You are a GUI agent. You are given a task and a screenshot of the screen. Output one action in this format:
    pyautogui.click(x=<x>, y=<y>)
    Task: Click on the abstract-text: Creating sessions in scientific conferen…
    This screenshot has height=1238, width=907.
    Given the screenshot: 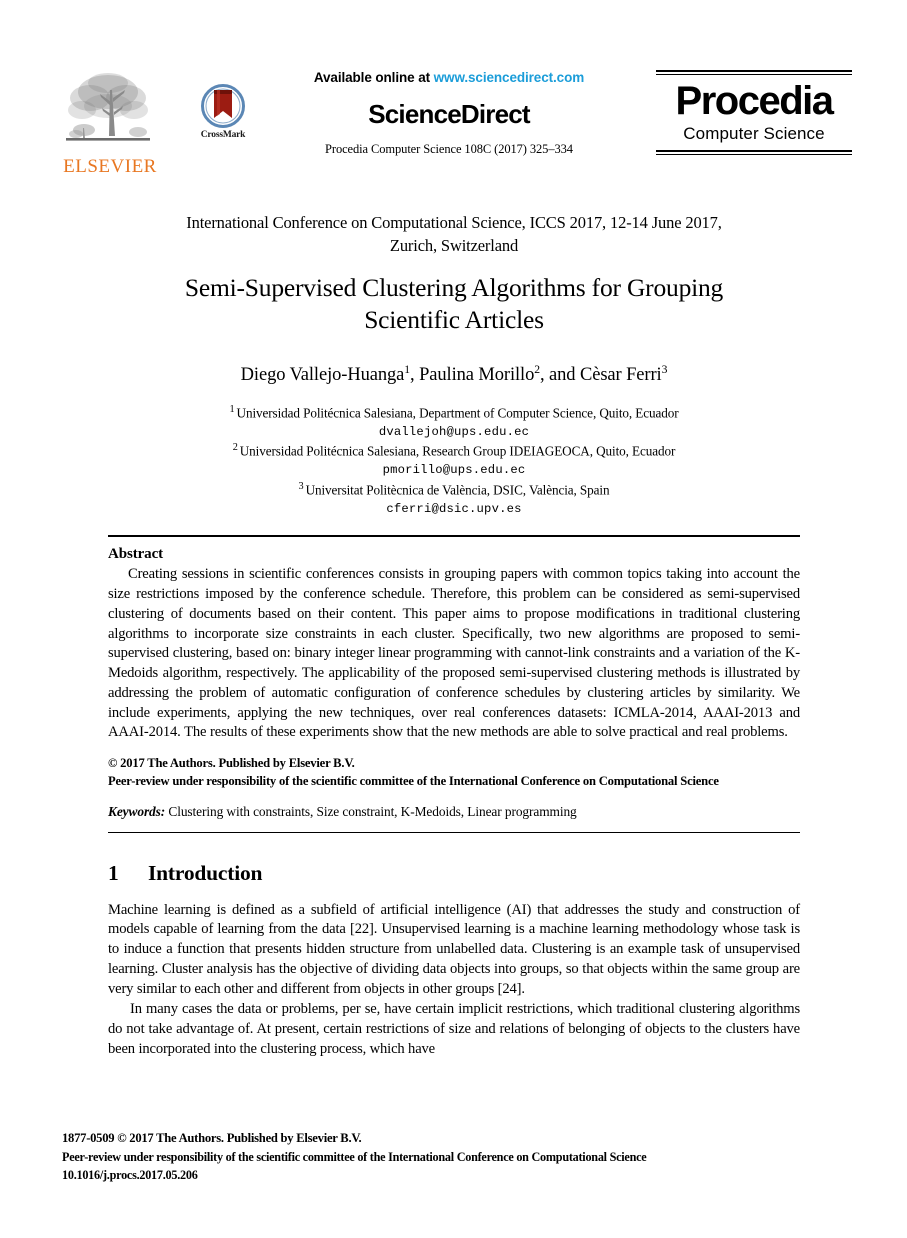 What is the action you would take?
    pyautogui.click(x=454, y=653)
    